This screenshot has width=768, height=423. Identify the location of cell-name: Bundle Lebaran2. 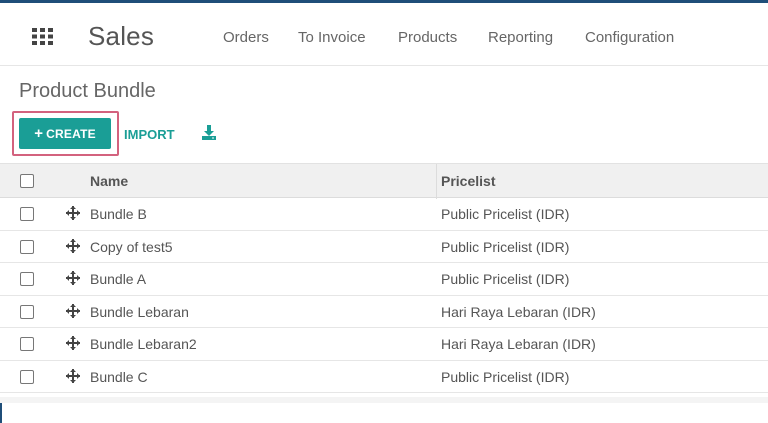
(143, 344).